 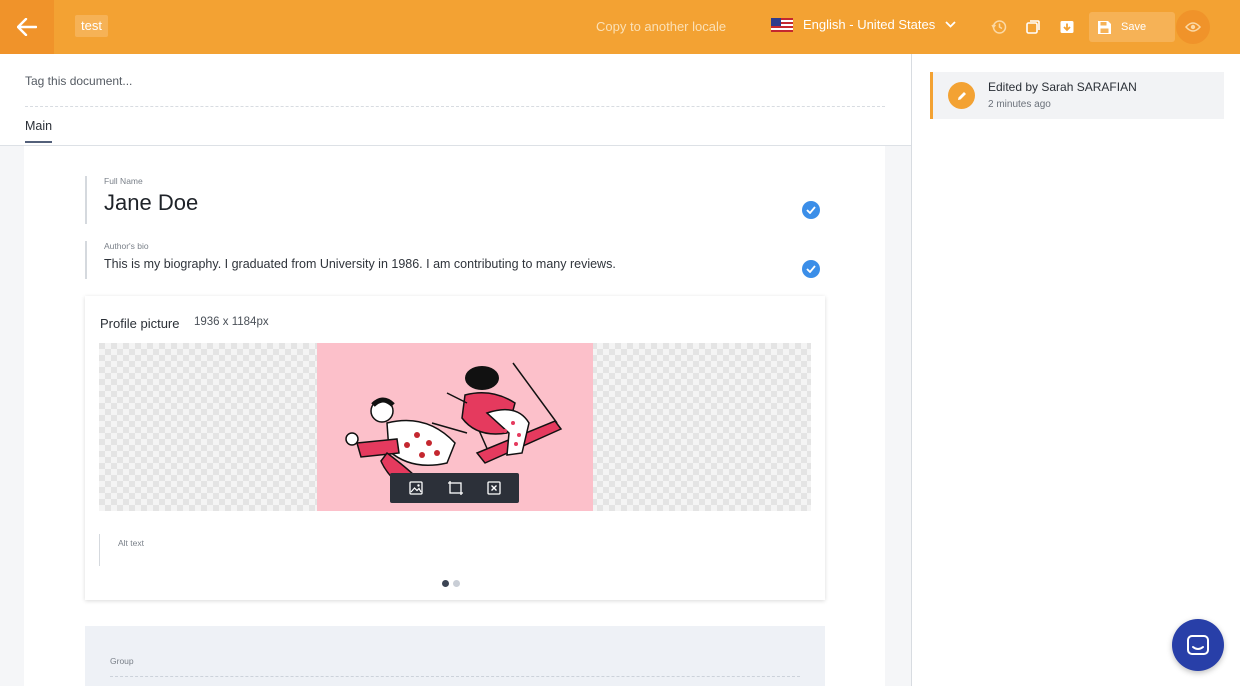 What do you see at coordinates (661, 26) in the screenshot?
I see `copy-to-locale-link: Copy to another locale` at bounding box center [661, 26].